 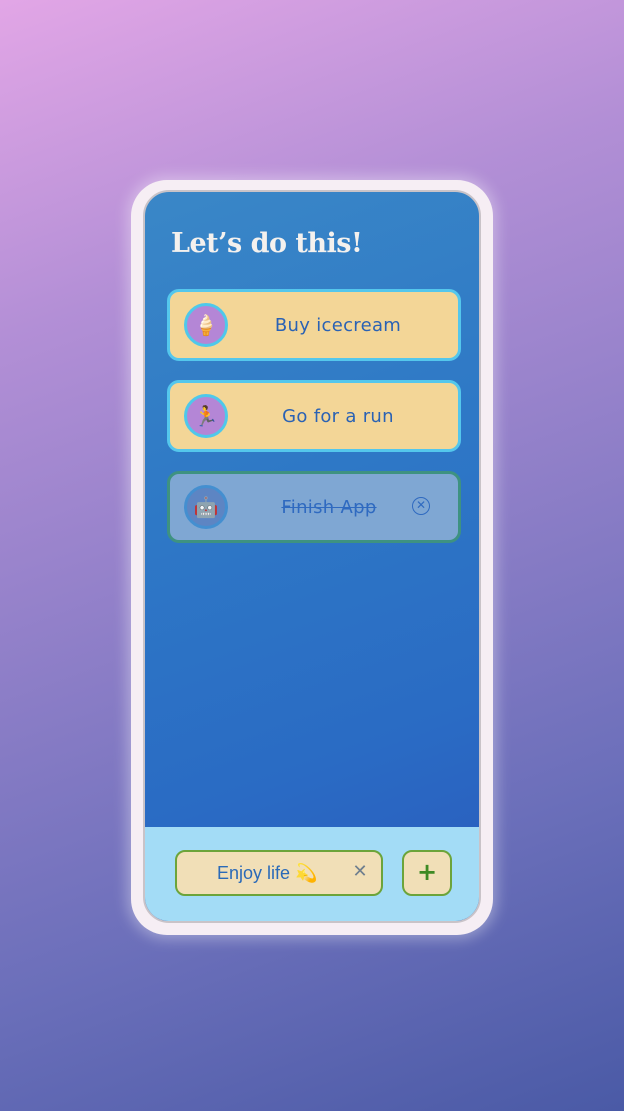 I want to click on remove-todo-button: ✕, so click(x=421, y=506).